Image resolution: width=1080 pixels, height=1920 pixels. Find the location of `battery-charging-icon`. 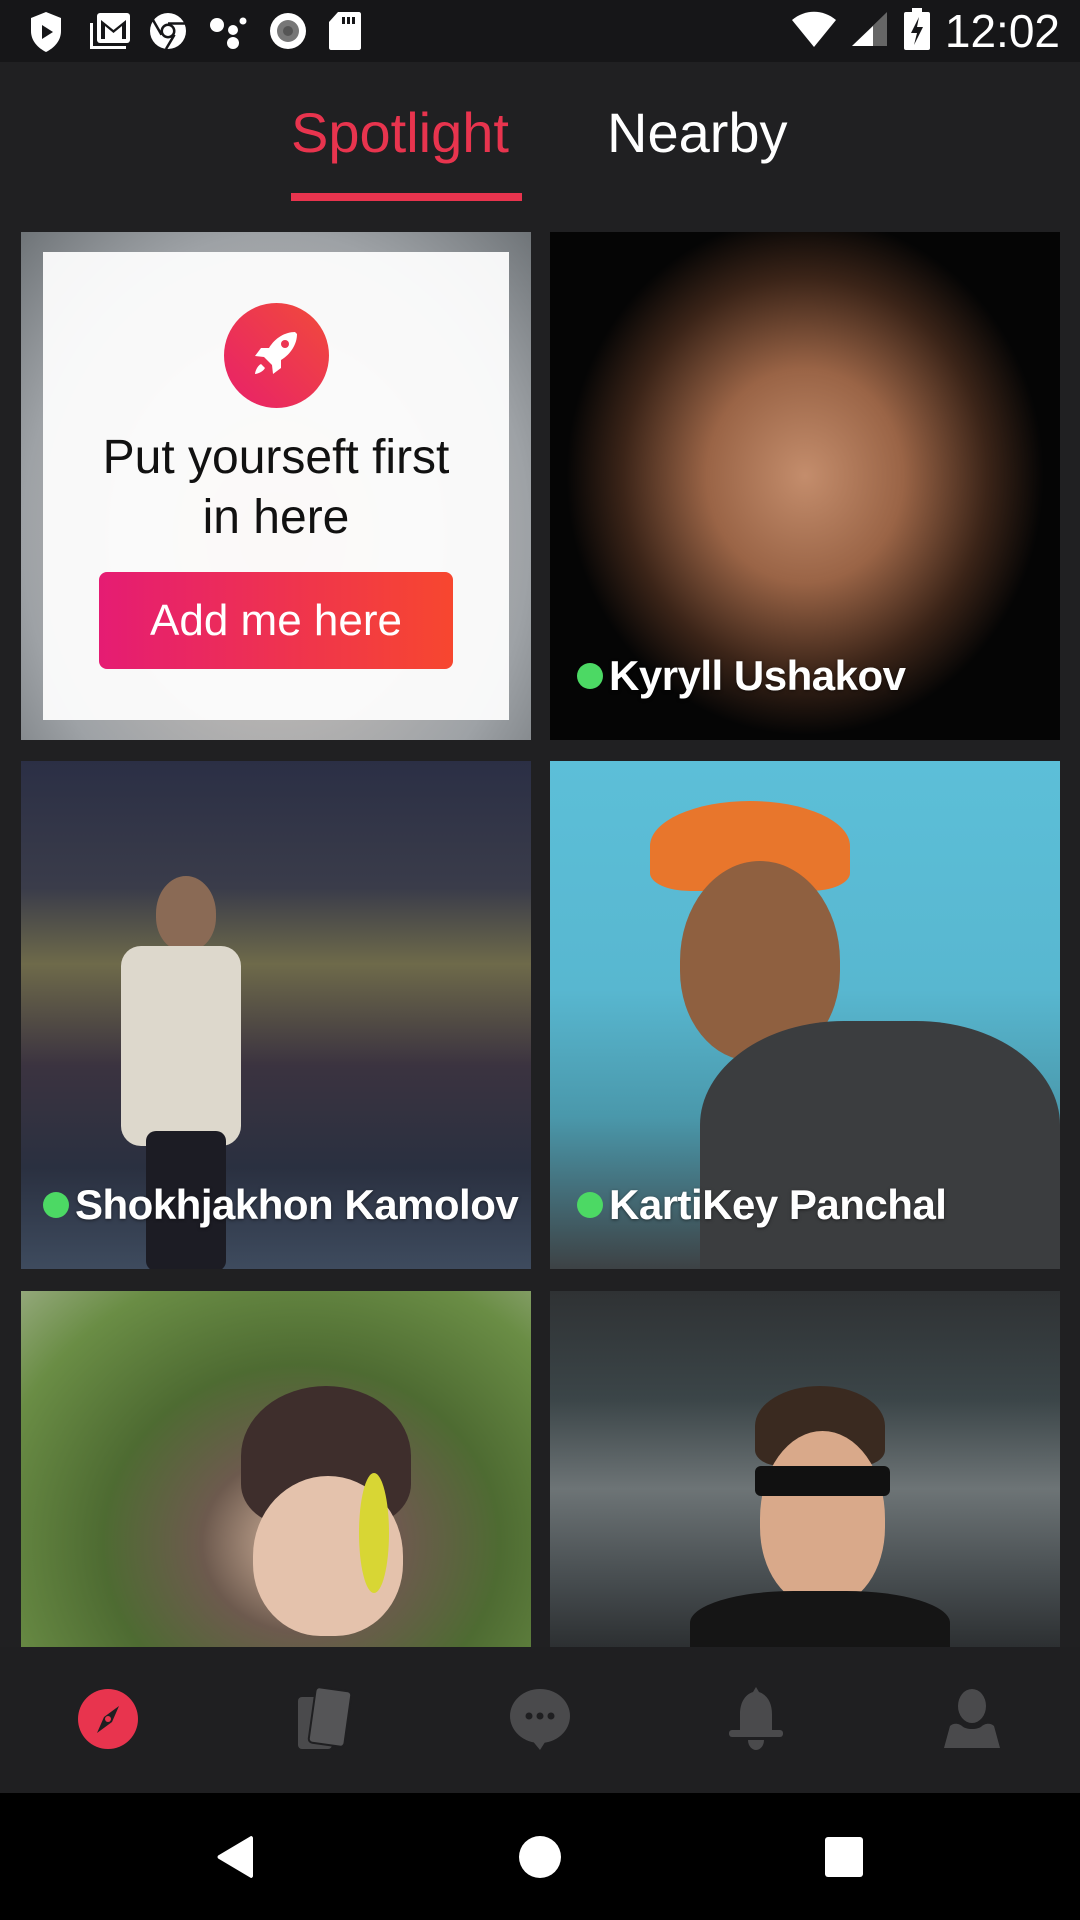

battery-charging-icon is located at coordinates (917, 31).